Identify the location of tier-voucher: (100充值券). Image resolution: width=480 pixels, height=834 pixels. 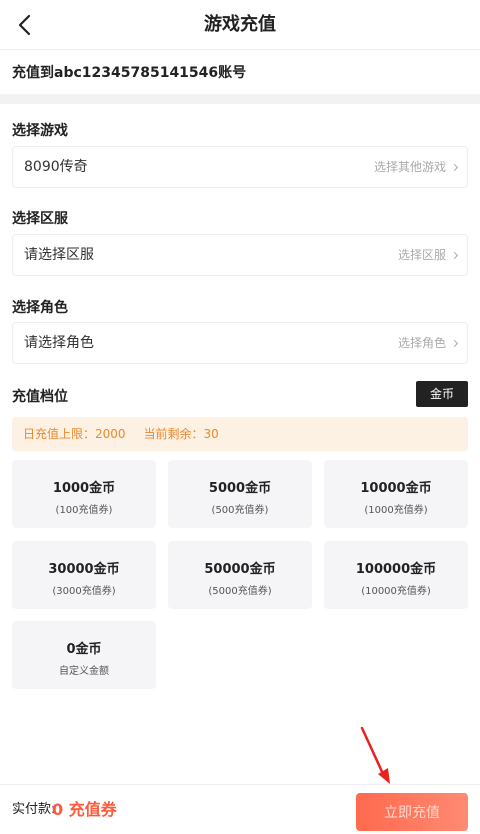
(84, 510).